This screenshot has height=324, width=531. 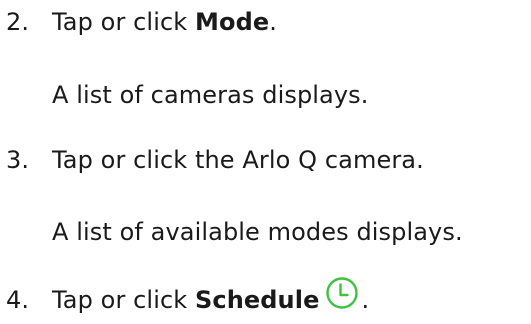 What do you see at coordinates (18, 22) in the screenshot?
I see `step-number: 2.` at bounding box center [18, 22].